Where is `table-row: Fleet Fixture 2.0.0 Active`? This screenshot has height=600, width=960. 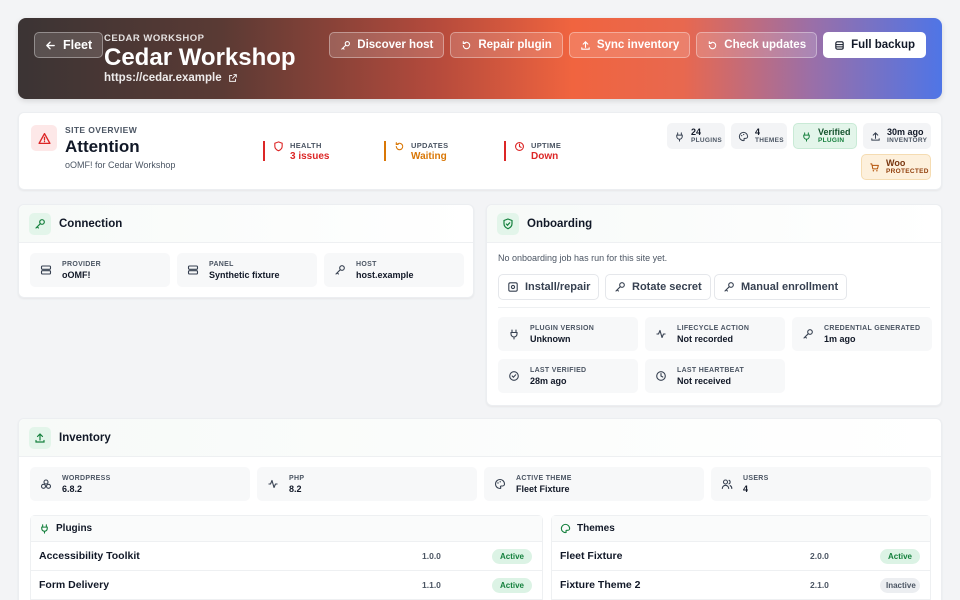 table-row: Fleet Fixture 2.0.0 Active is located at coordinates (741, 556).